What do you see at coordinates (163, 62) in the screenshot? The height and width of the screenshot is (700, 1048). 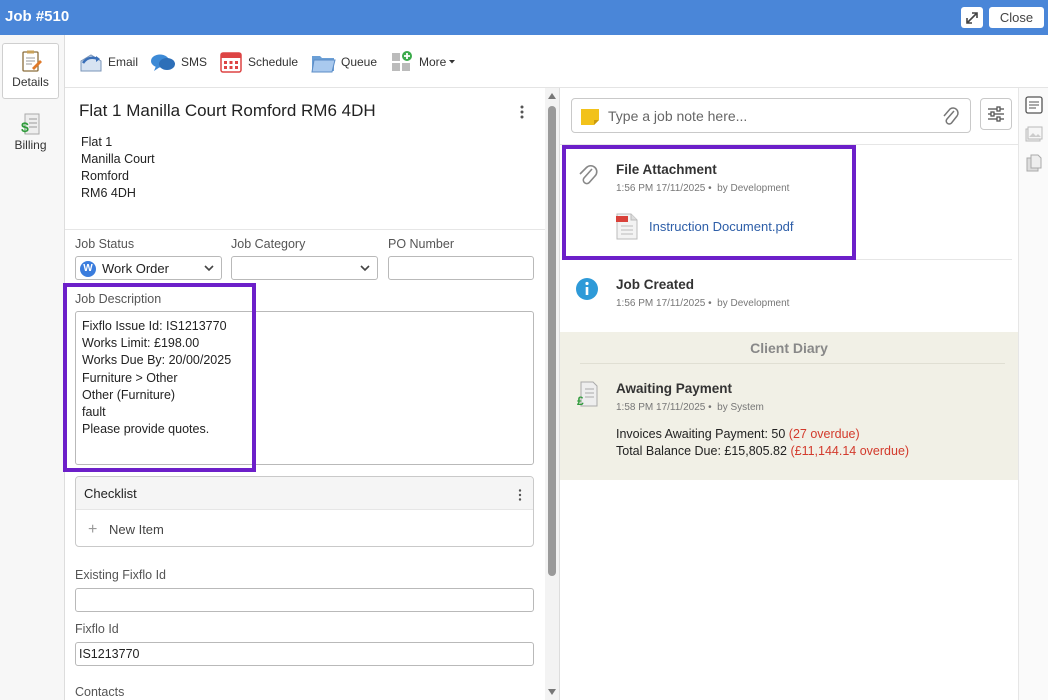 I see `sms-icon` at bounding box center [163, 62].